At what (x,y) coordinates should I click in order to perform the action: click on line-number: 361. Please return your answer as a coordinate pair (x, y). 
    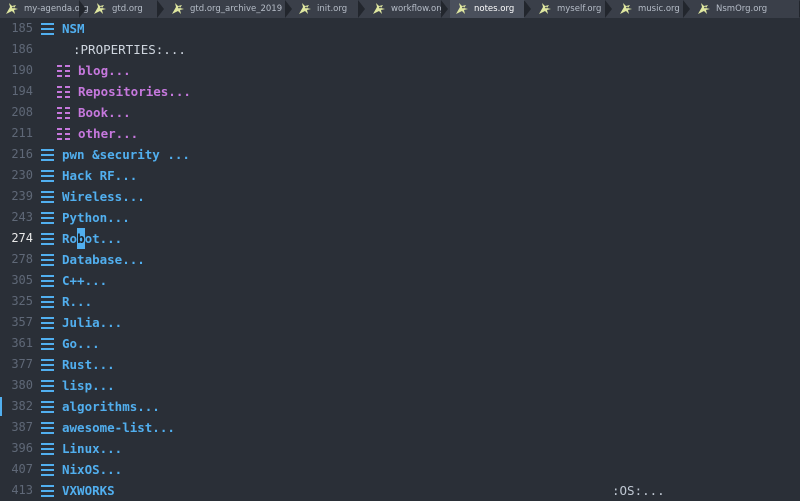
    Looking at the image, I should click on (22, 343).